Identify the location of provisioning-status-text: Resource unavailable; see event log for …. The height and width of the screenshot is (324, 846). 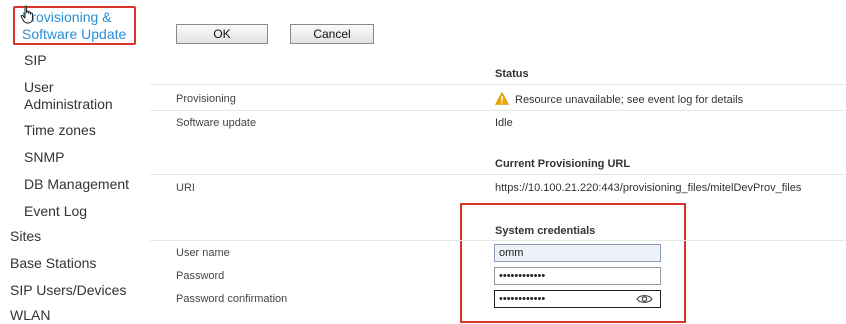
(629, 100).